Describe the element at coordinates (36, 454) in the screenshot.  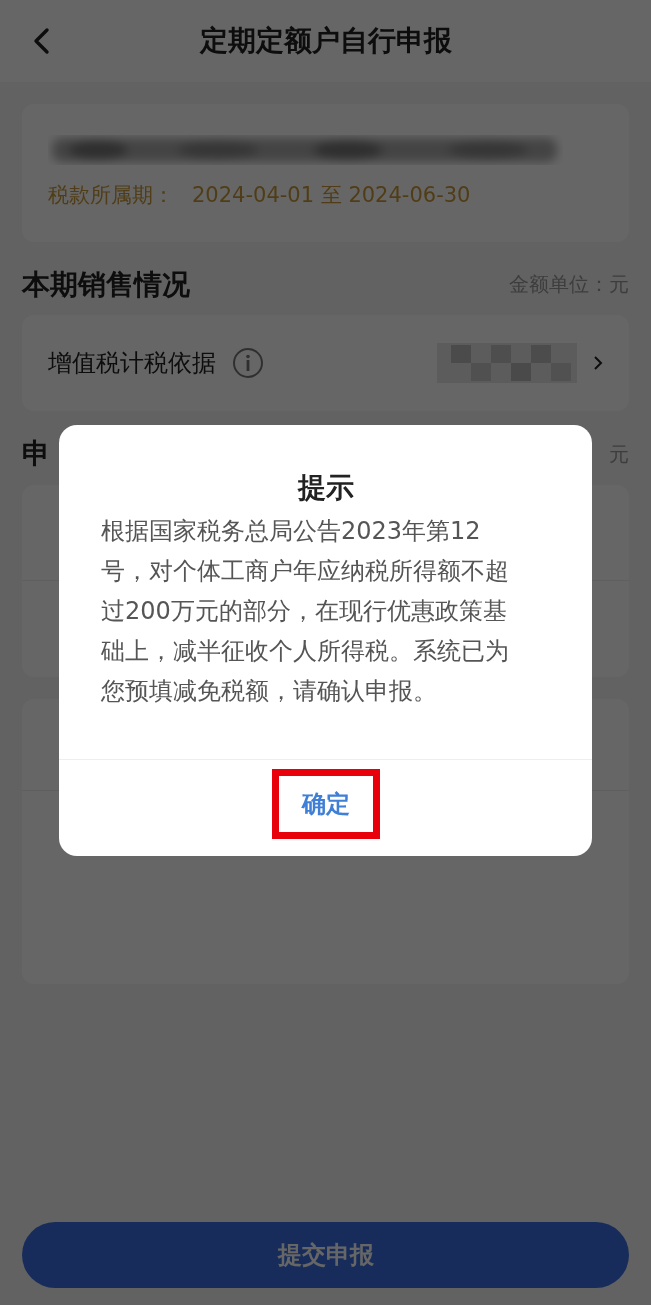
I see `section-title: 申` at that location.